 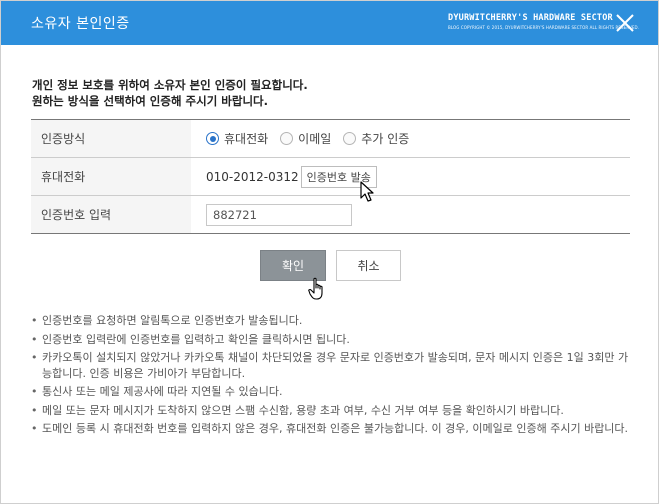 I want to click on method-options: 휴대전화 이메일 추가 인증, so click(x=410, y=138).